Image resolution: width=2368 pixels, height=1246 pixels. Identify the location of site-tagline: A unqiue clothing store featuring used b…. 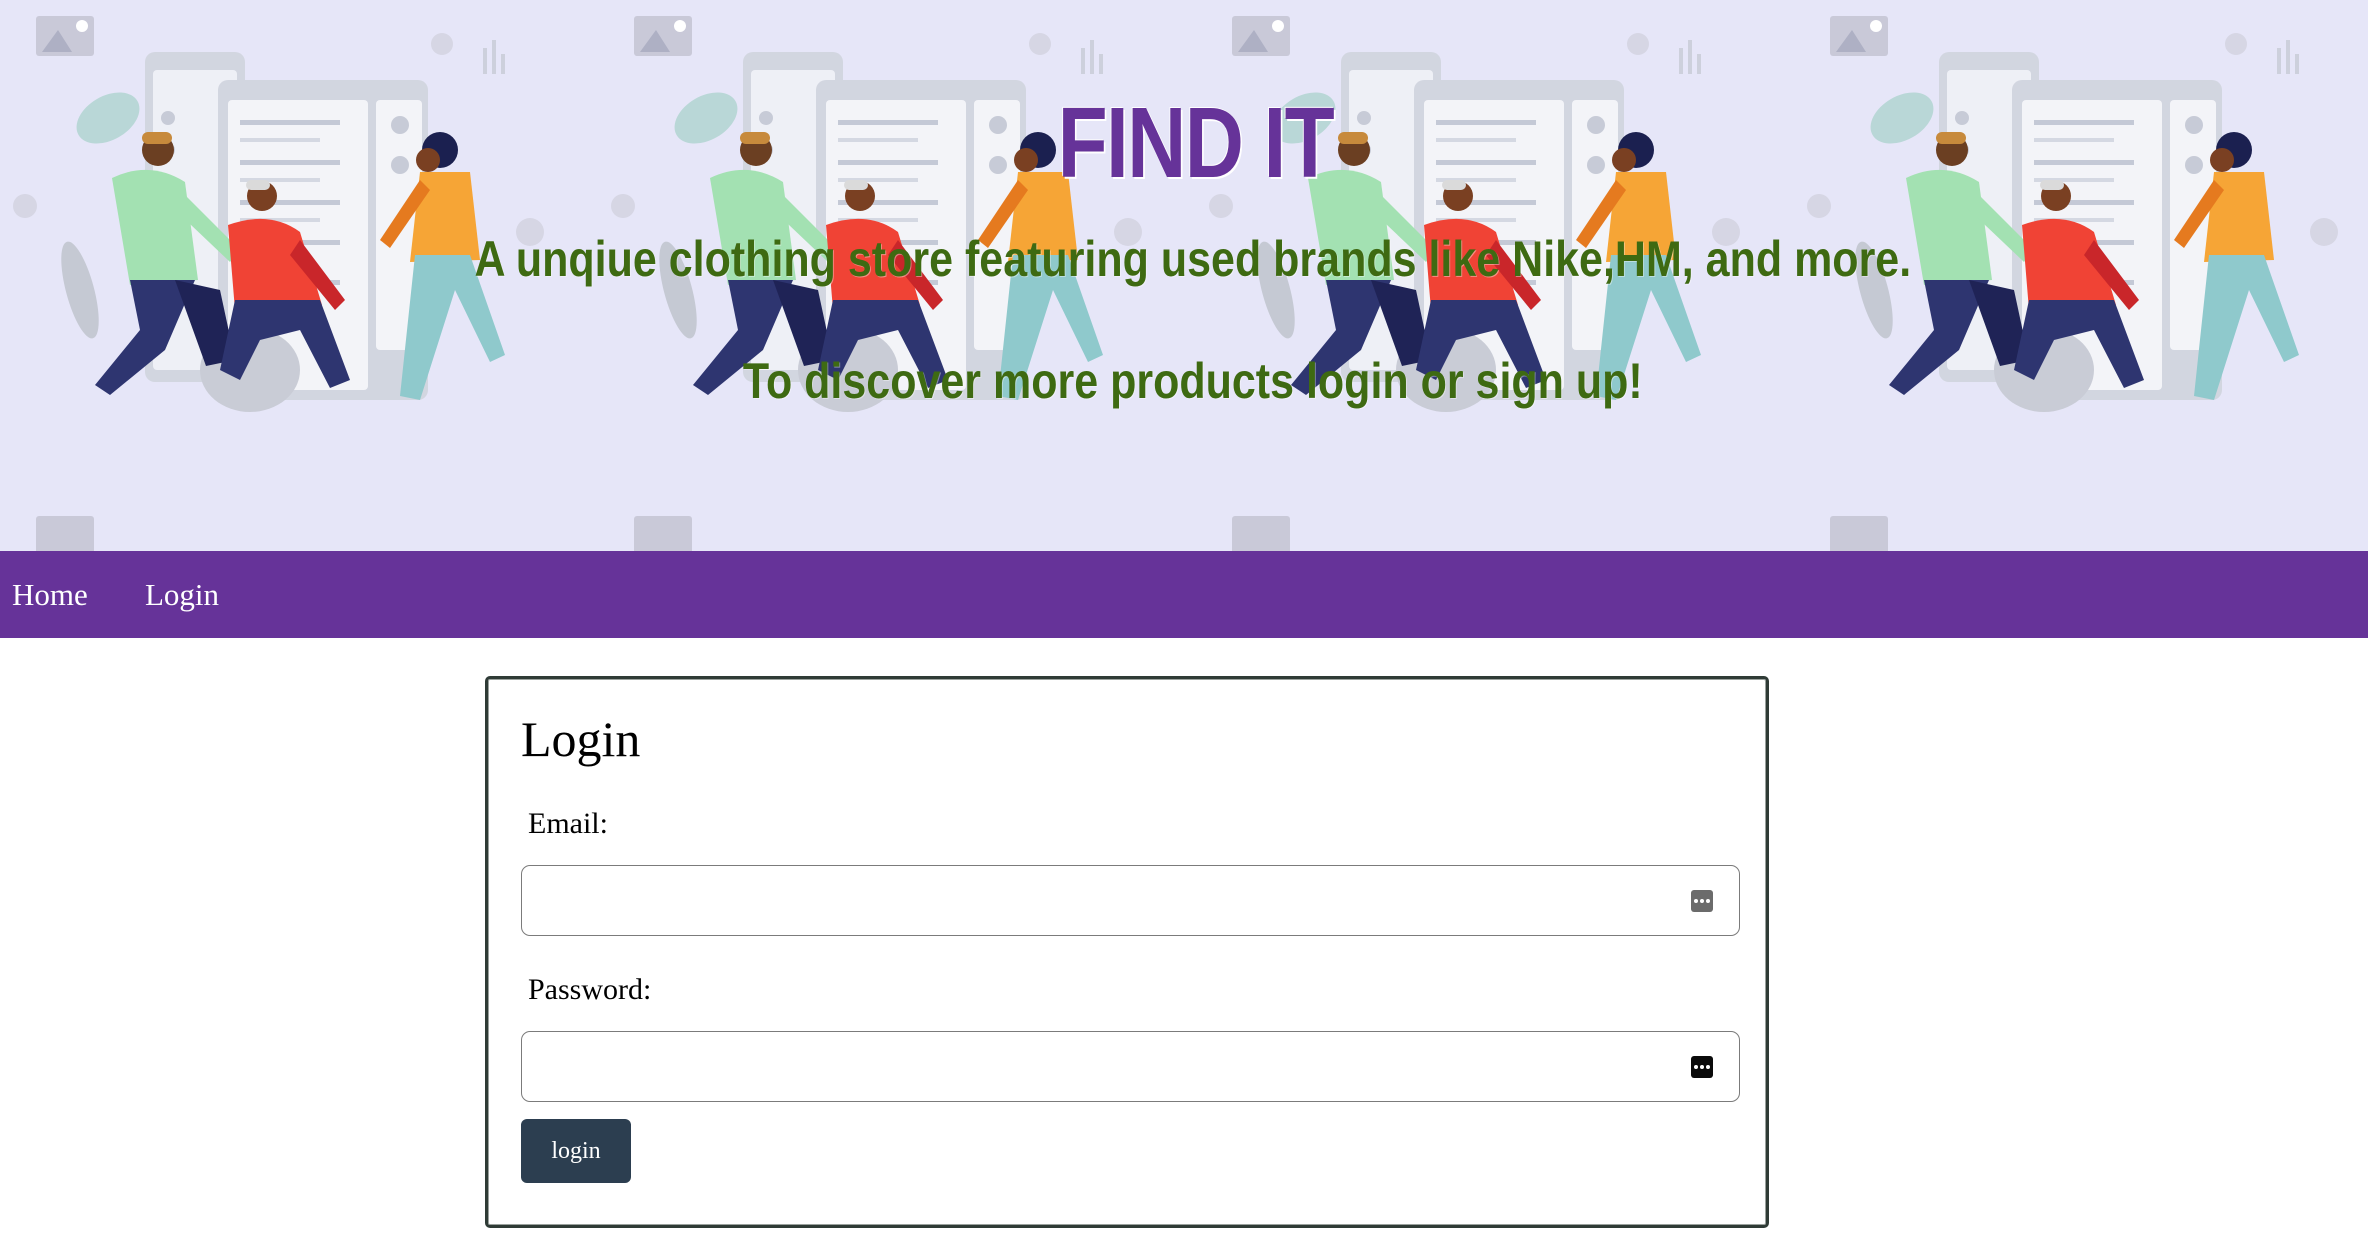
(1193, 259).